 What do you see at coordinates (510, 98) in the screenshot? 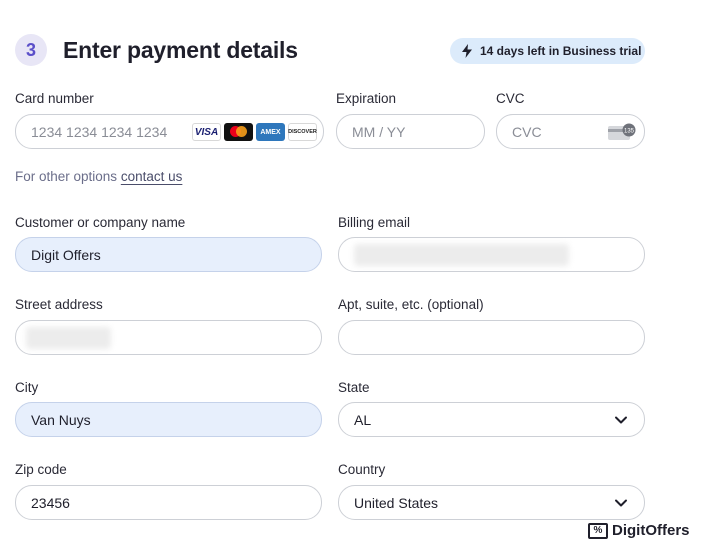
I see `cvc-label: CVC` at bounding box center [510, 98].